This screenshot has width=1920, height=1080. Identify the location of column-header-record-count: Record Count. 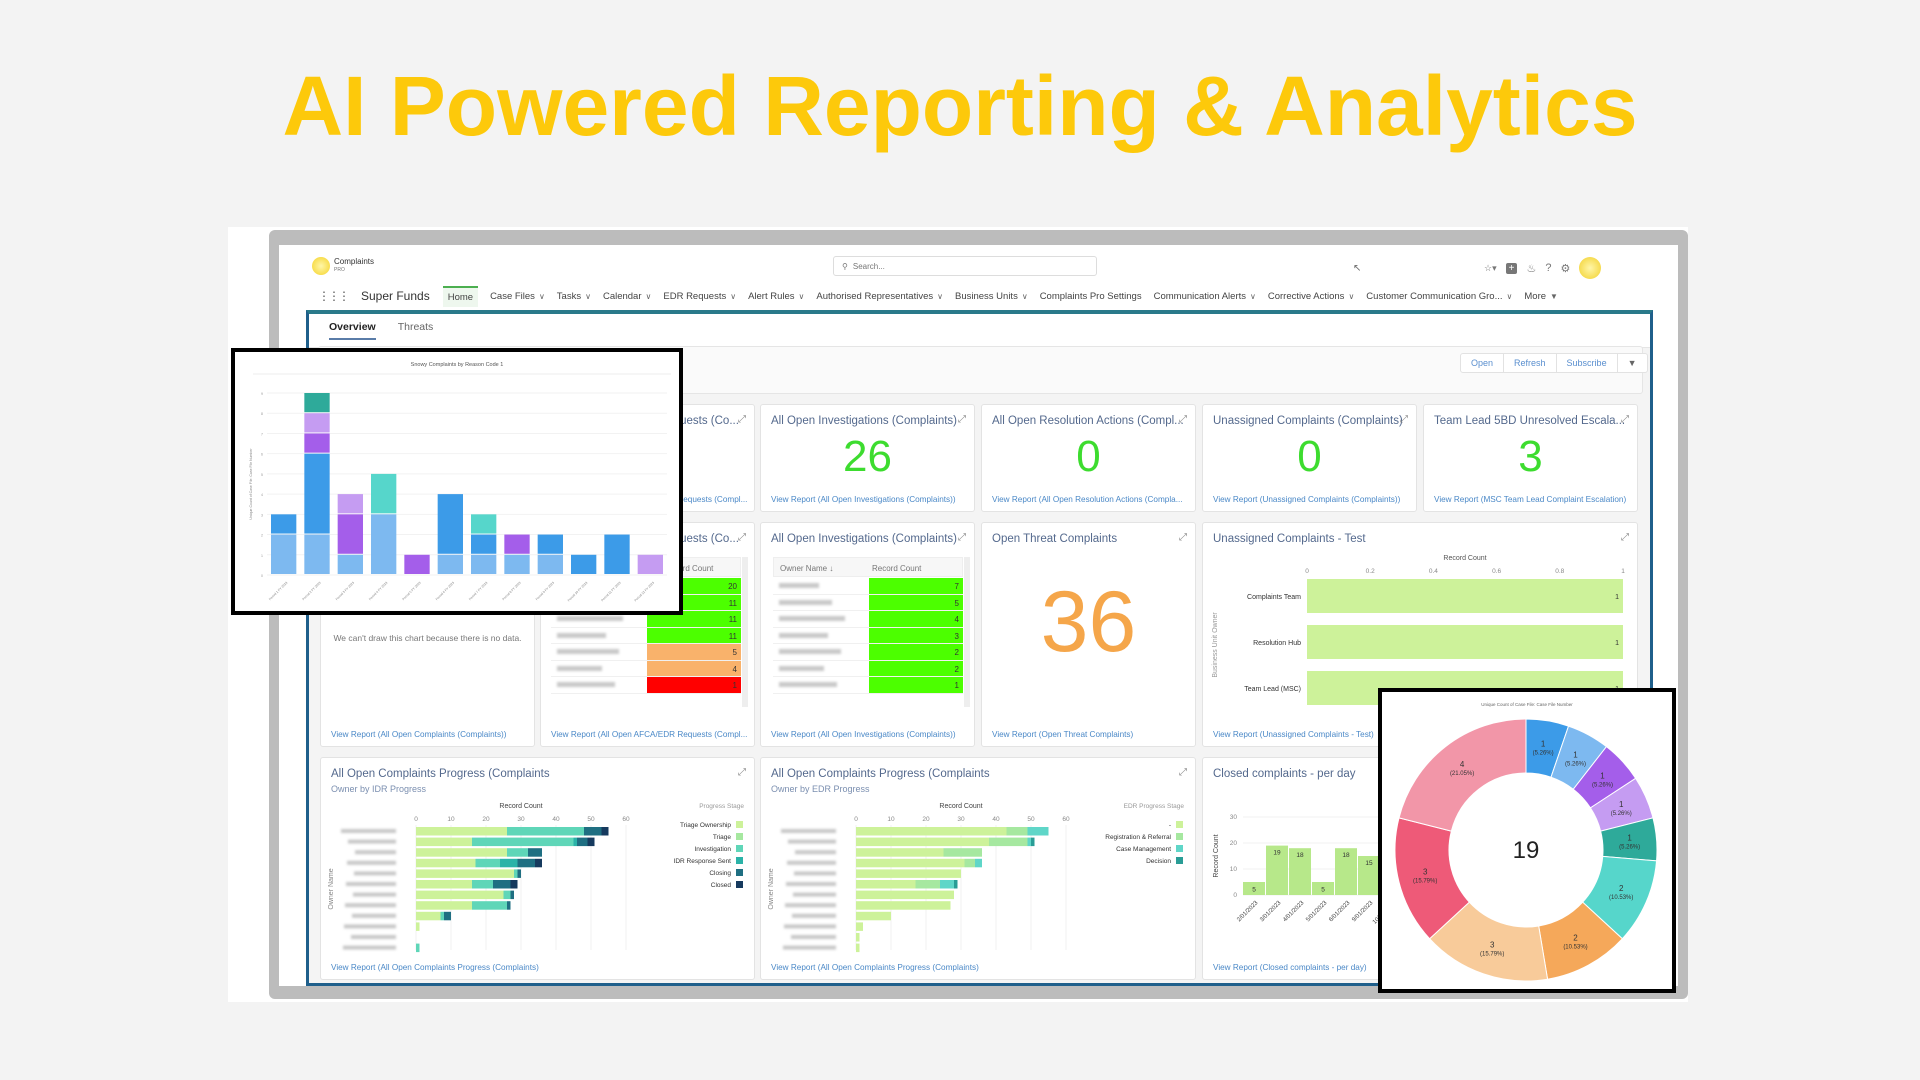
(893, 567).